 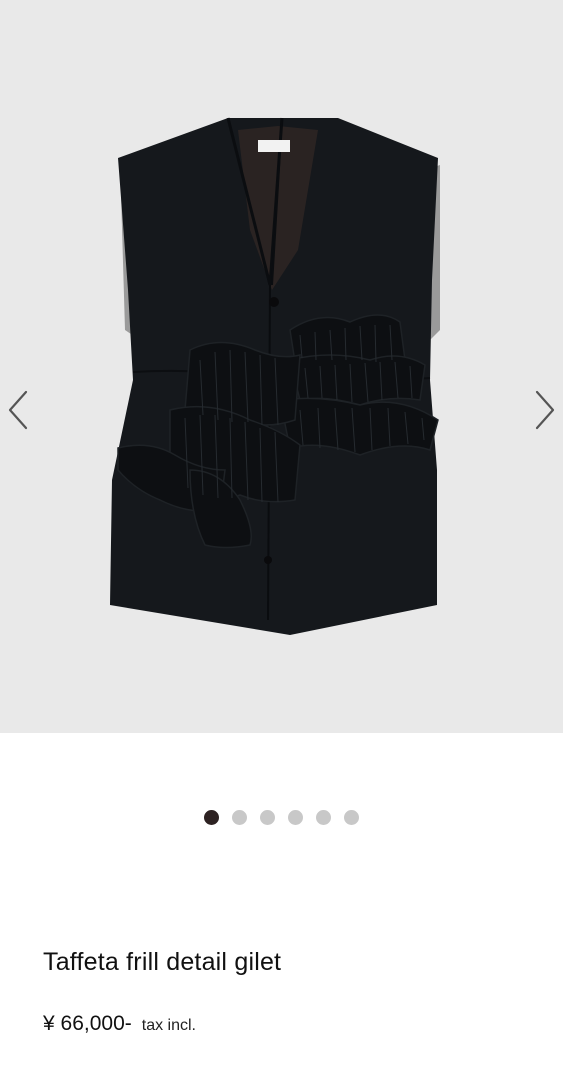 I want to click on previous-image-button, so click(x=18, y=410).